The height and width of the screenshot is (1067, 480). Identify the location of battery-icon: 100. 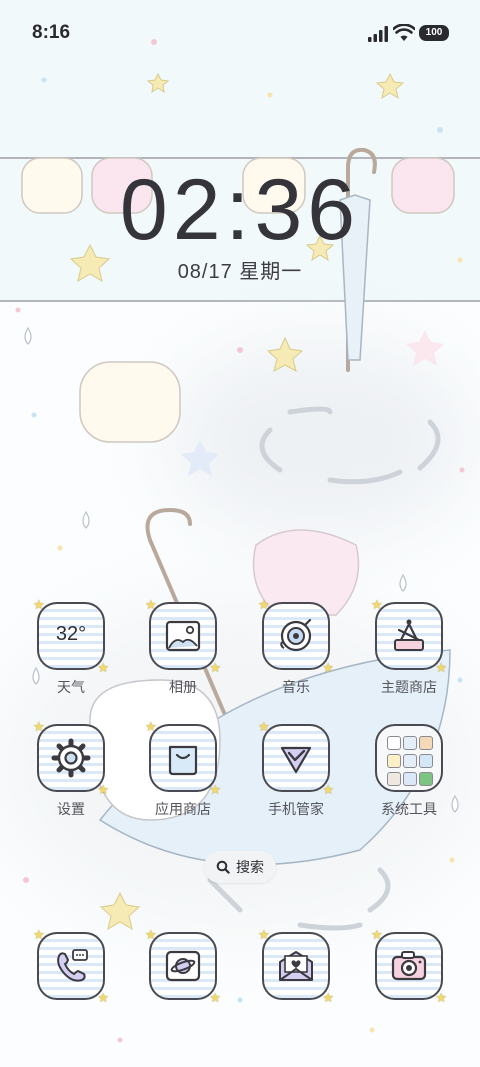
(434, 33).